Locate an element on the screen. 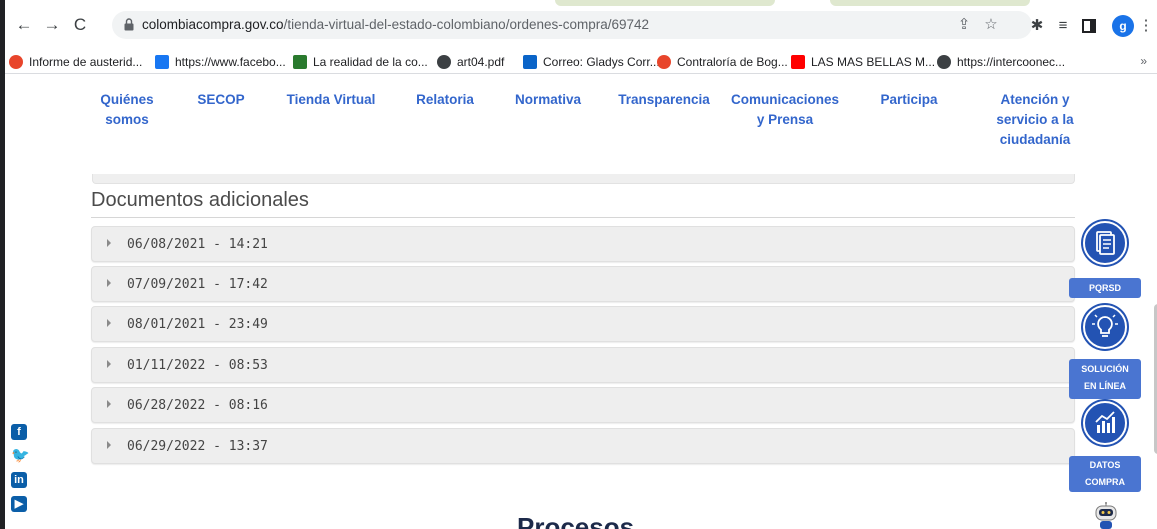  facebook-icon is located at coordinates (162, 62).